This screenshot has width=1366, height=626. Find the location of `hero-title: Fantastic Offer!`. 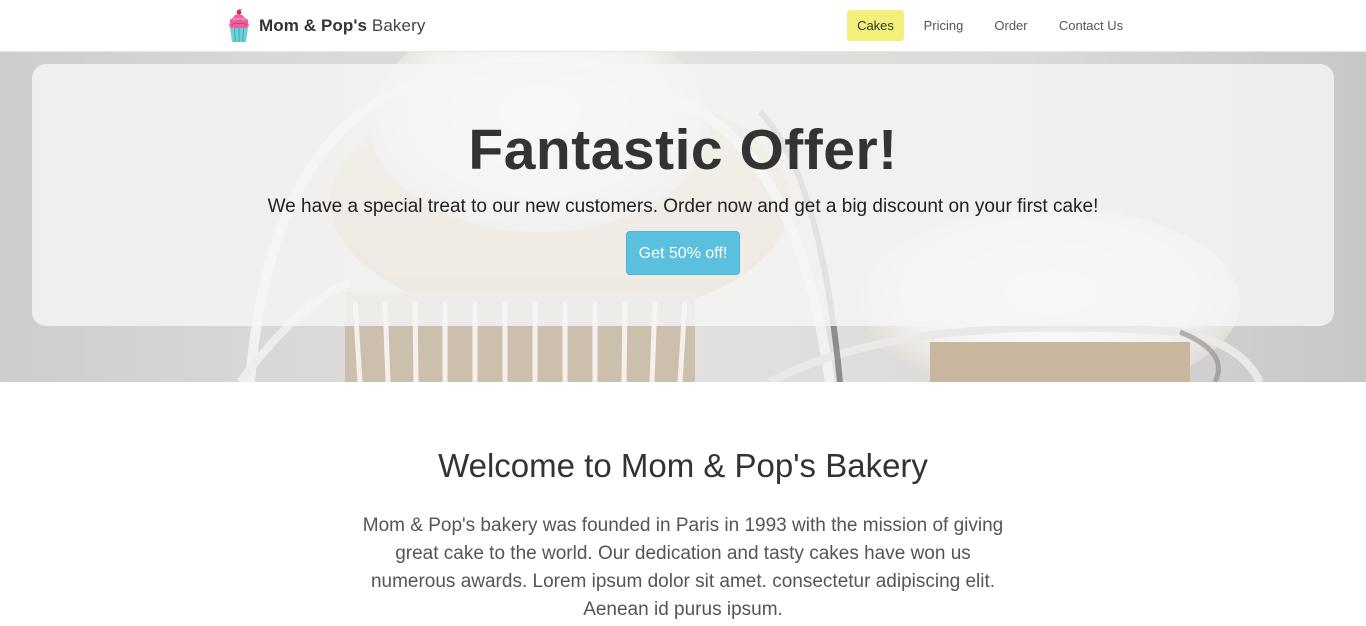

hero-title: Fantastic Offer! is located at coordinates (683, 150).